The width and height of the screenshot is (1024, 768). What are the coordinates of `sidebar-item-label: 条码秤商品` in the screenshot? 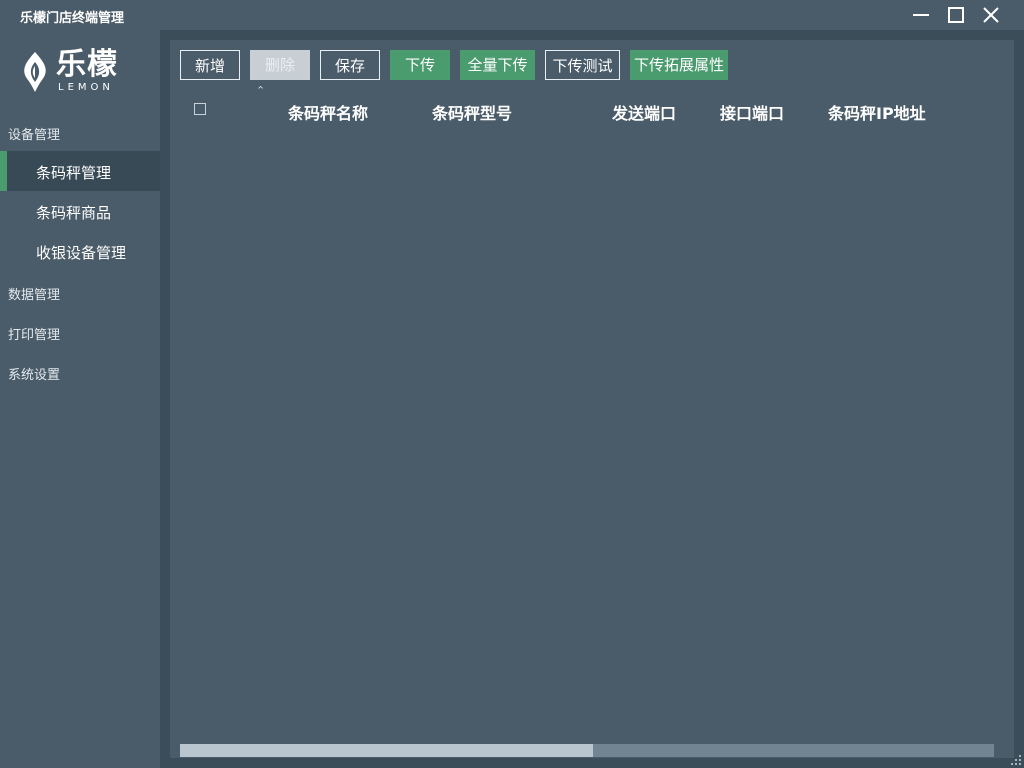 It's located at (74, 213).